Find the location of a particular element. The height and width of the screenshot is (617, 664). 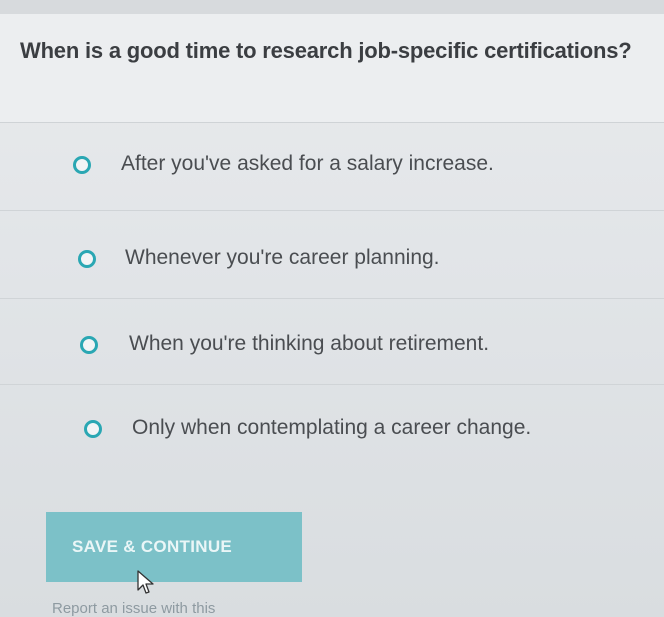

mouse-pointer-icon is located at coordinates (145, 582).